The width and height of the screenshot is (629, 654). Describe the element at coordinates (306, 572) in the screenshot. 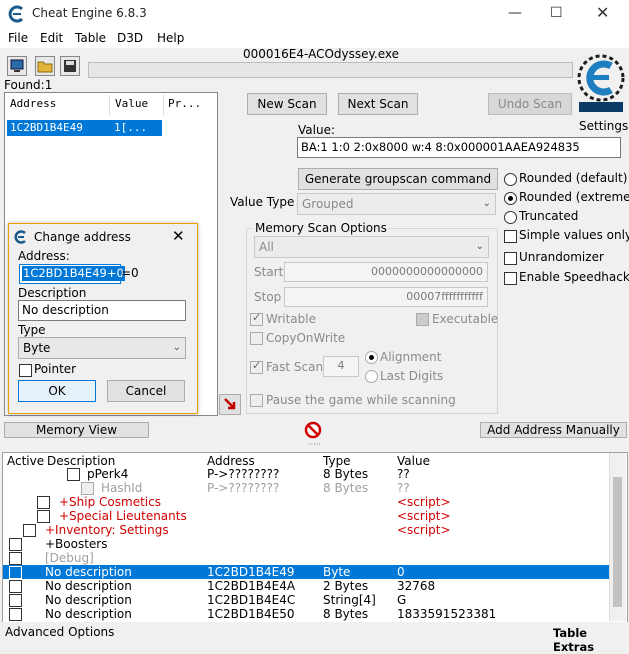

I see `table-row: No description 1C2BD1B4E49 Byte 0` at that location.